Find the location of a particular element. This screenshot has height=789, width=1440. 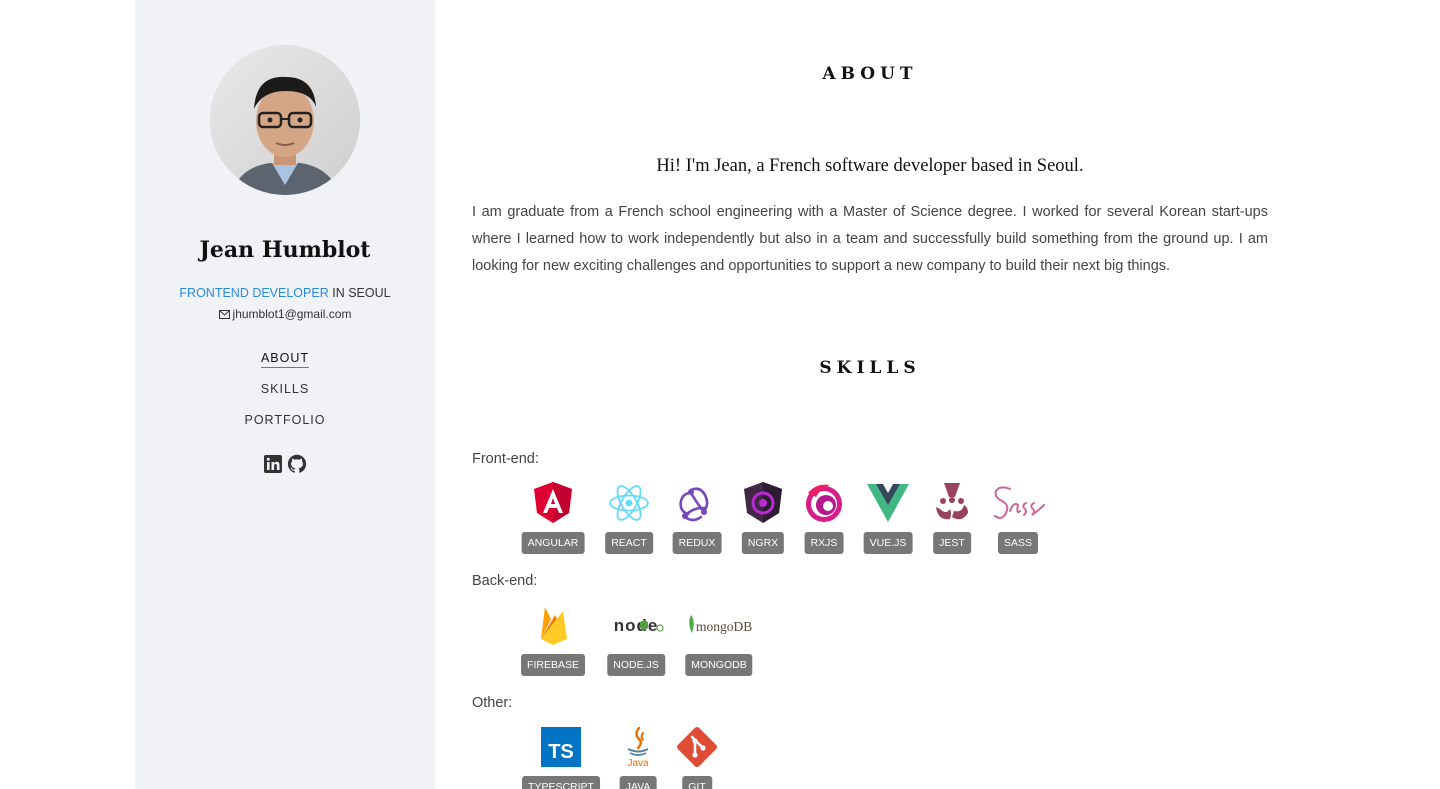

angular-icon is located at coordinates (553, 502).